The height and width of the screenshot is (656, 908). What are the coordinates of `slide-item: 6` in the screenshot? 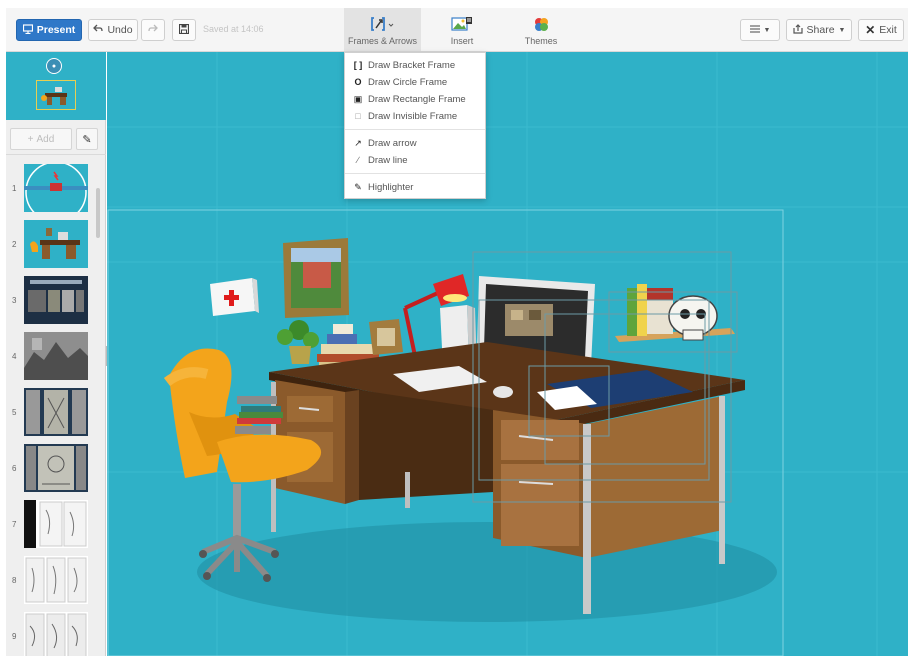 It's located at (56, 468).